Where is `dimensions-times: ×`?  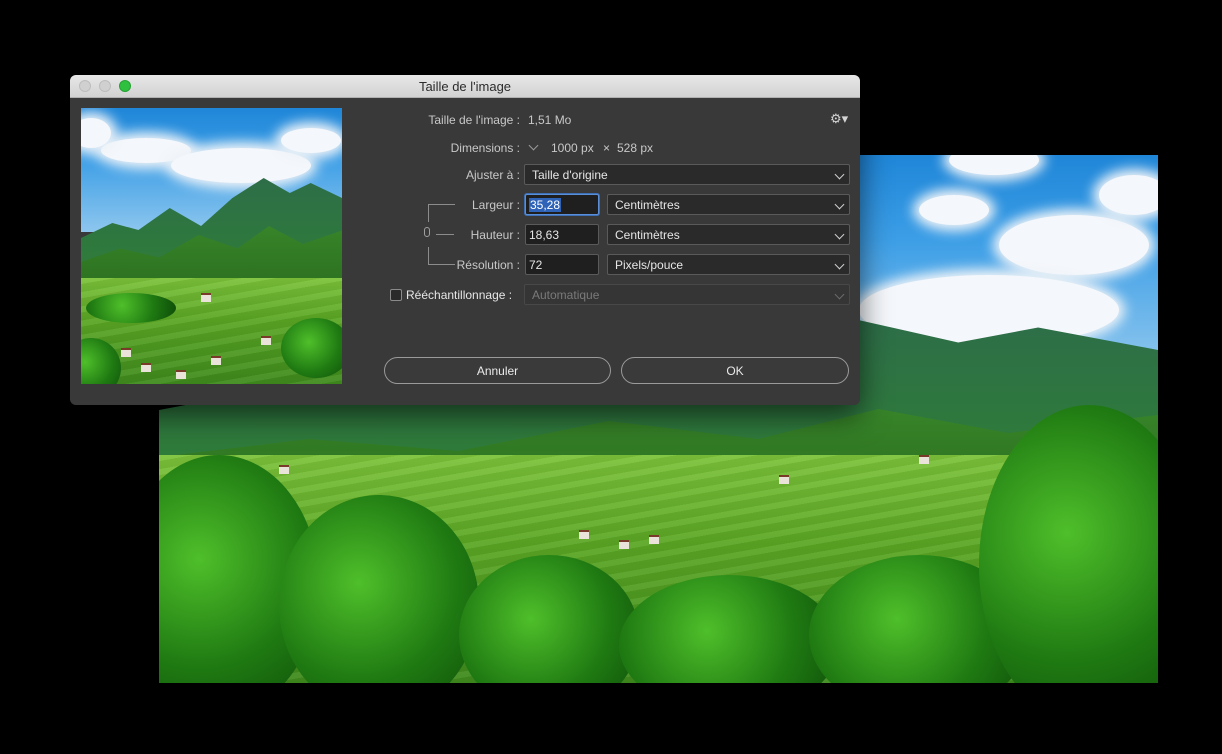 dimensions-times: × is located at coordinates (607, 148).